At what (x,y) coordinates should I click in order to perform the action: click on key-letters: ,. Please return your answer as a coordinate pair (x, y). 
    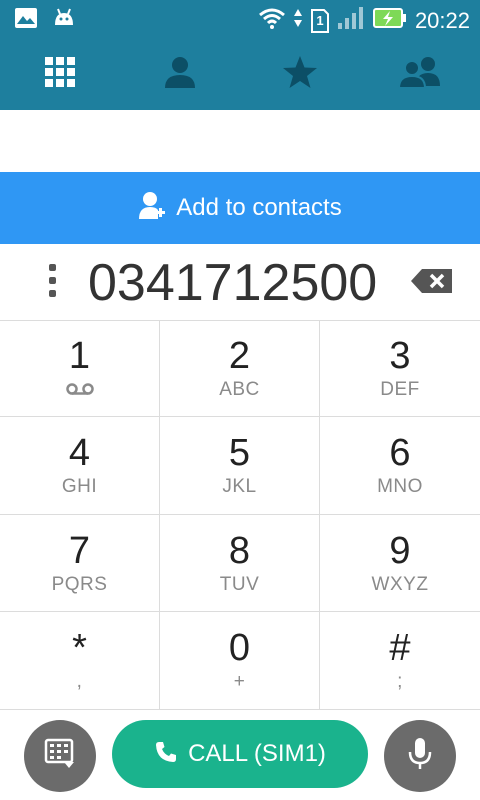
    Looking at the image, I should click on (79, 681).